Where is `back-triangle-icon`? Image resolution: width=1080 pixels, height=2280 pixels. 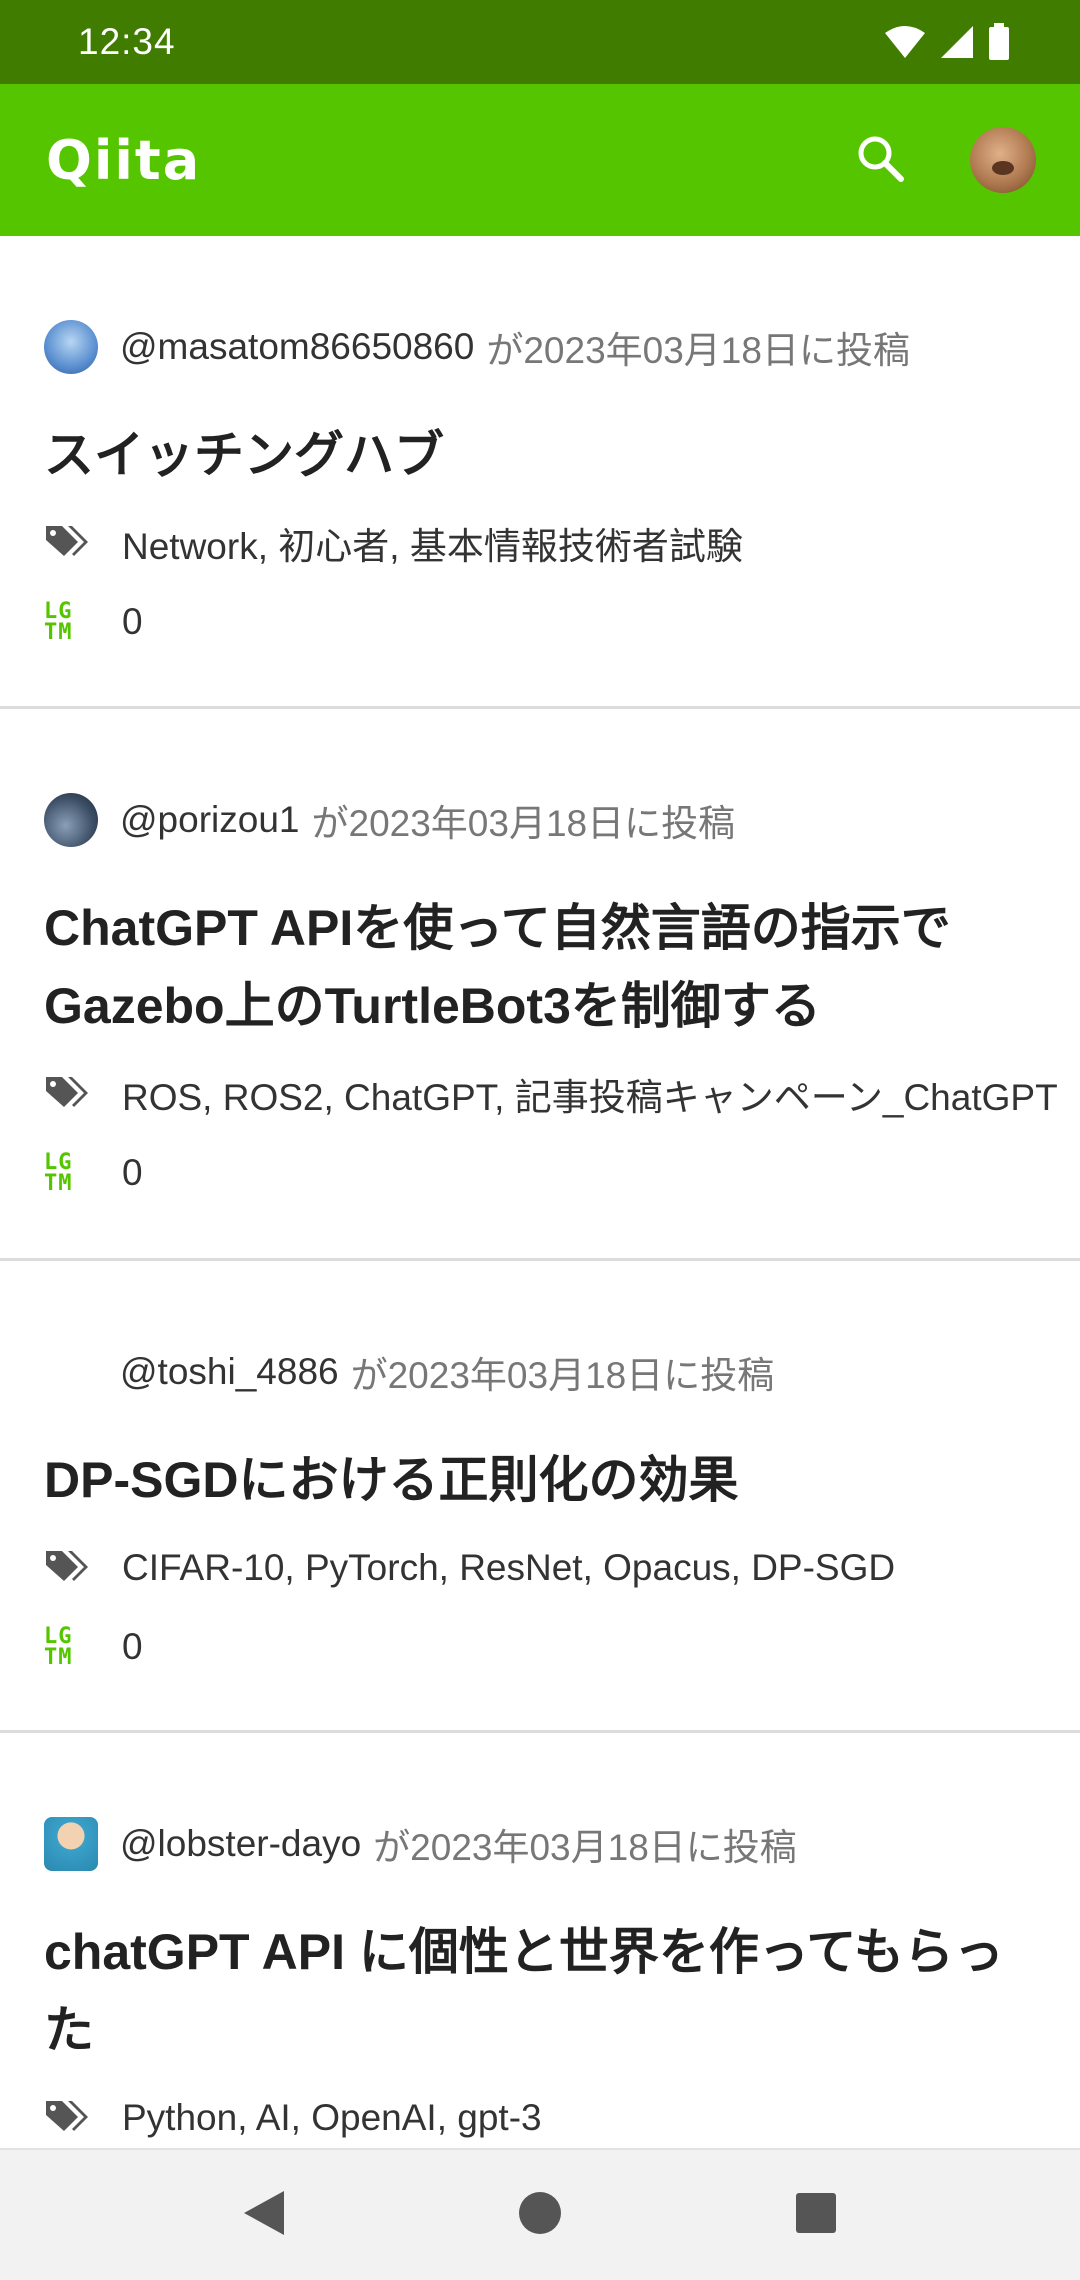
back-triangle-icon is located at coordinates (264, 2215).